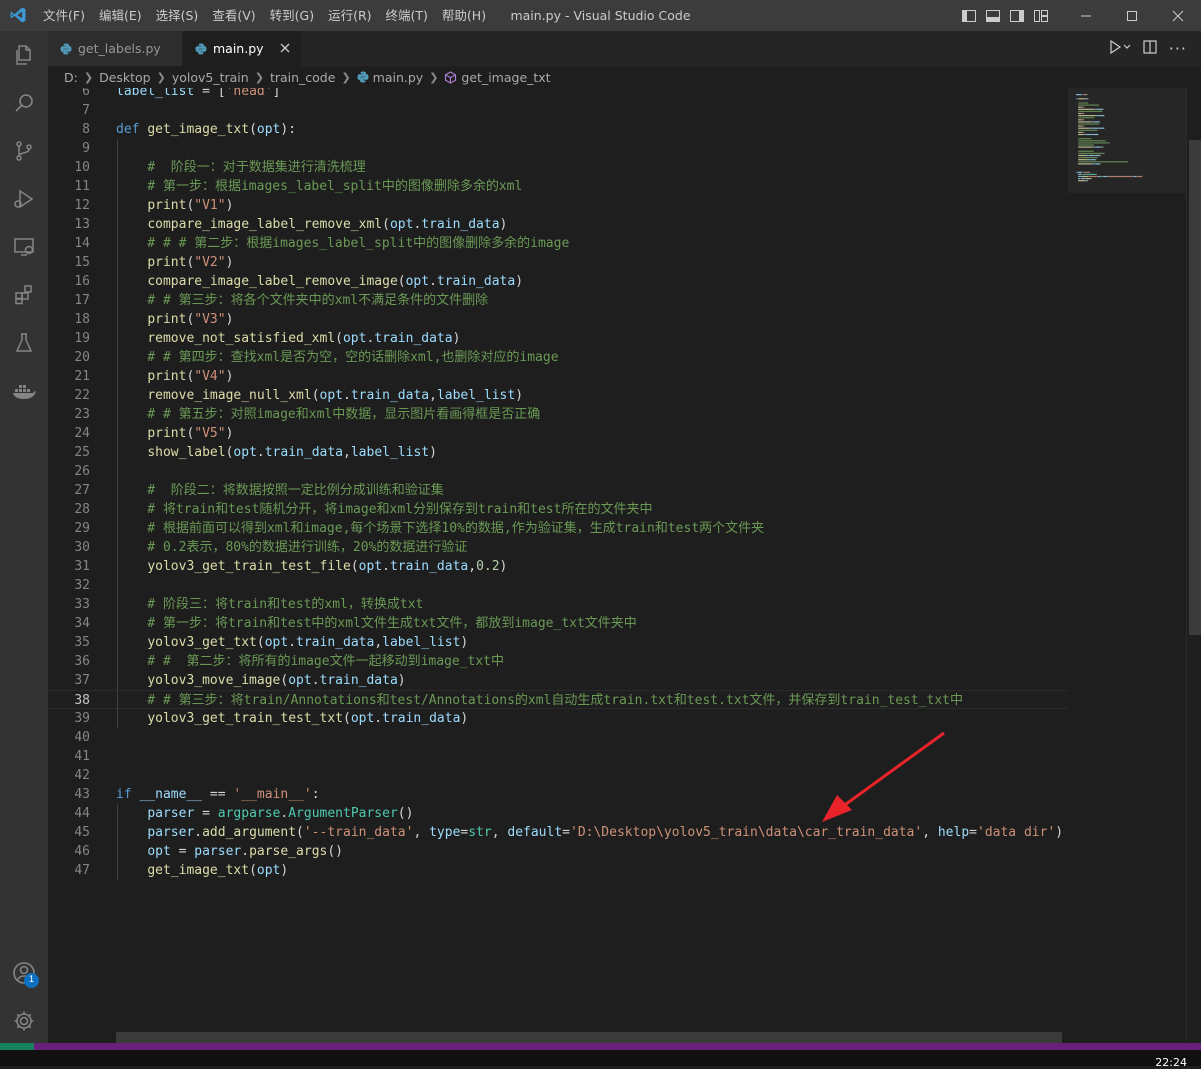 The height and width of the screenshot is (1069, 1201). Describe the element at coordinates (558, 110) in the screenshot. I see `code-line: 7` at that location.